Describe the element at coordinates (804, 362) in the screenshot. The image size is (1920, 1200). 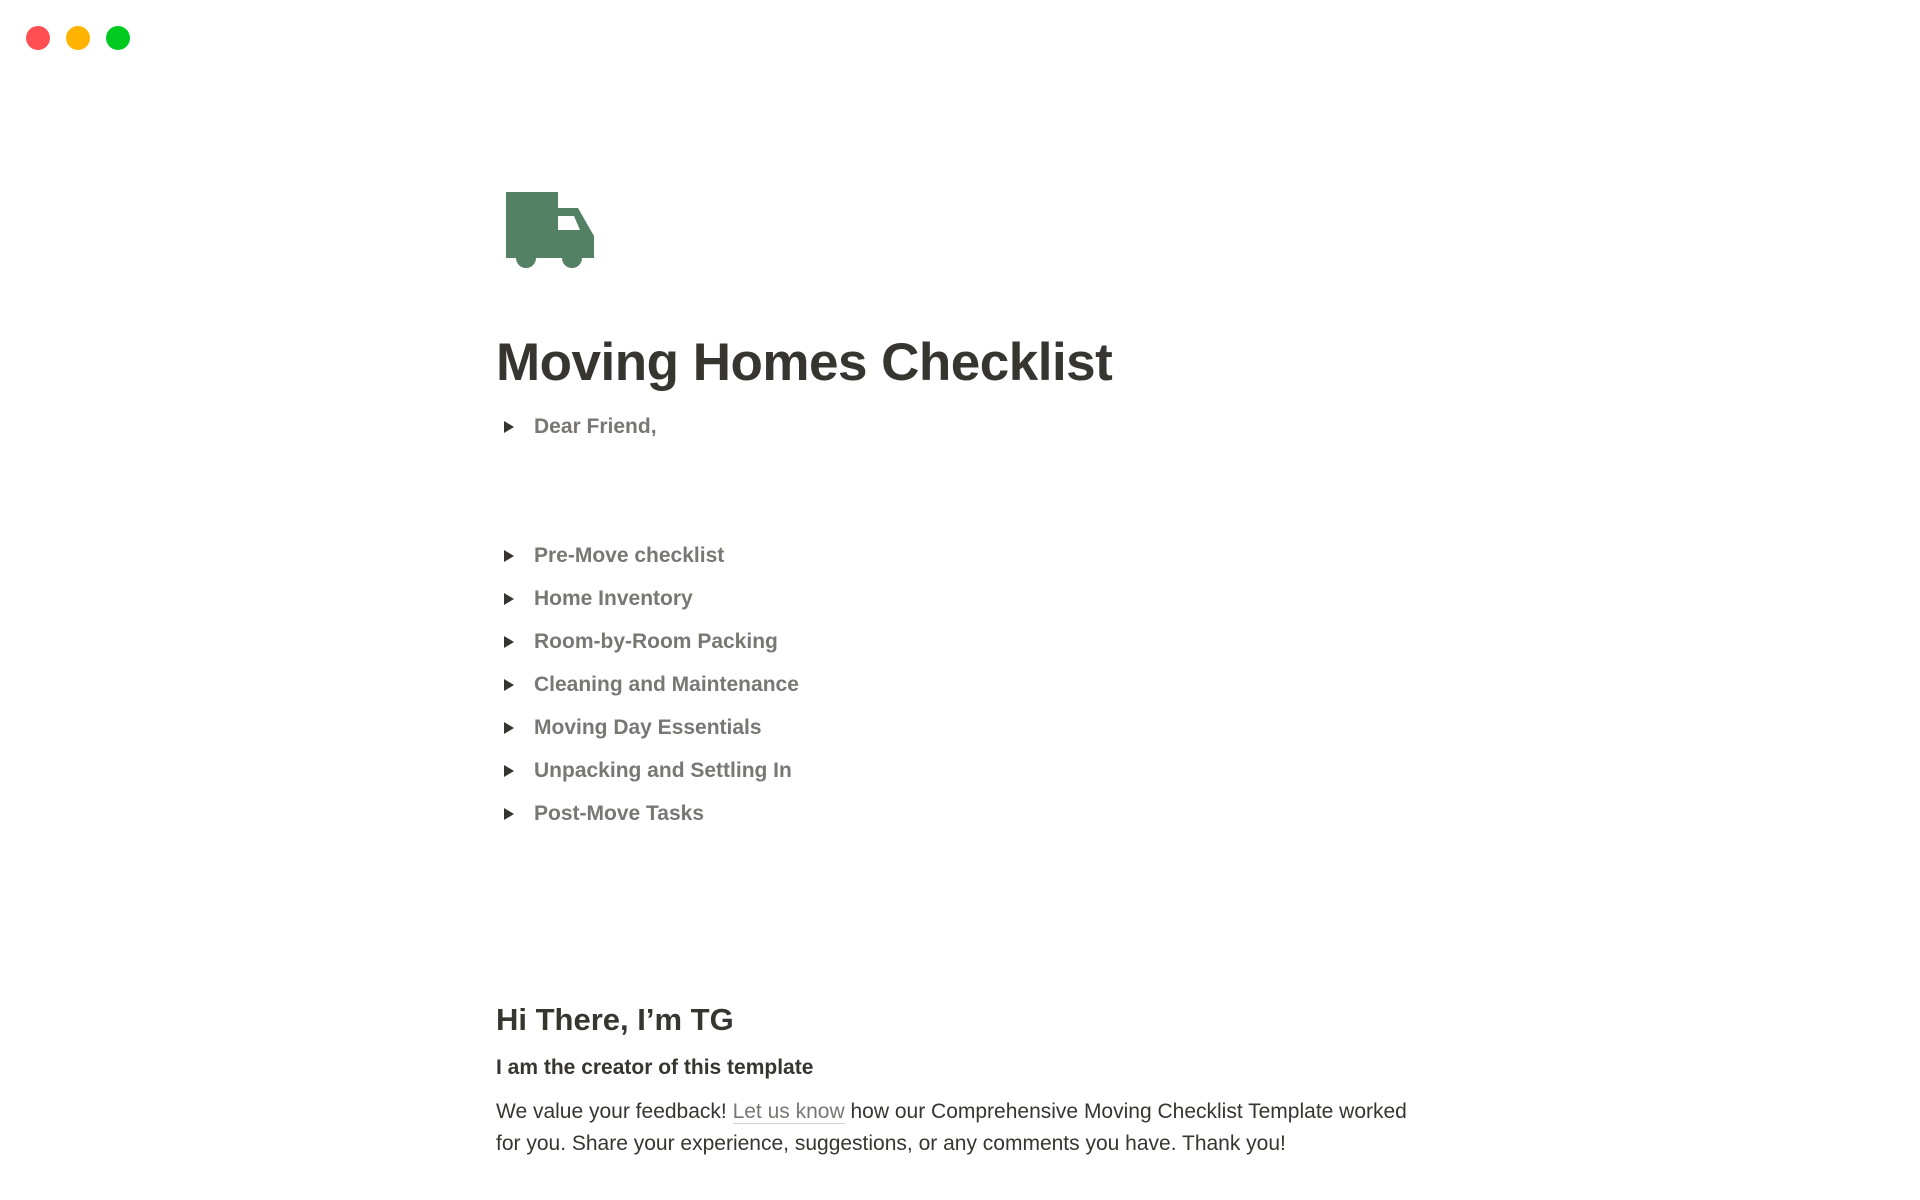
I see `page-title: Moving Homes Checklist` at that location.